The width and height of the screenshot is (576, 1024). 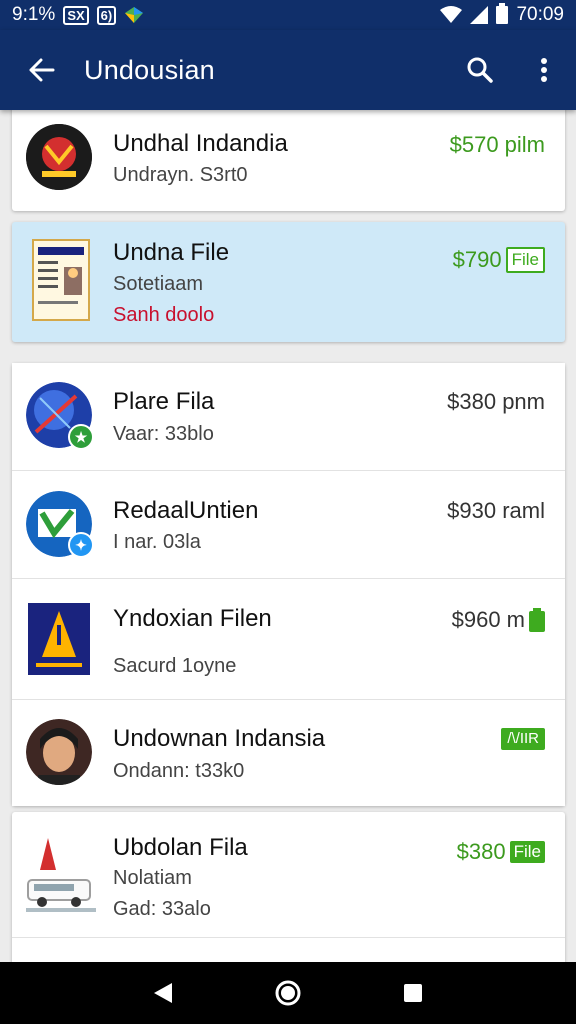 I want to click on more-vert-icon, so click(x=544, y=70).